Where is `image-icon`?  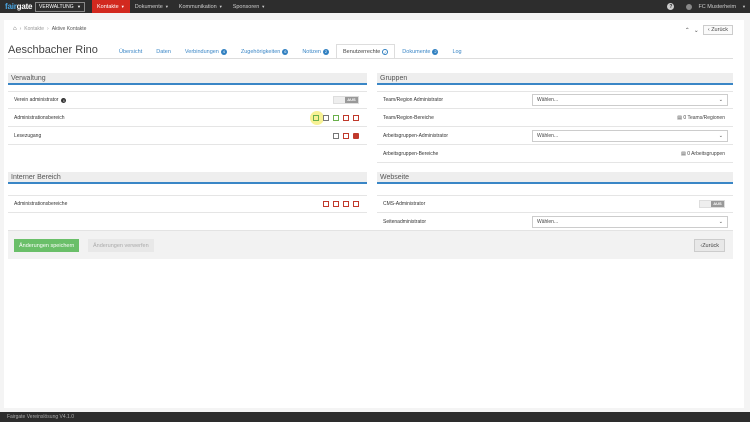 image-icon is located at coordinates (356, 204).